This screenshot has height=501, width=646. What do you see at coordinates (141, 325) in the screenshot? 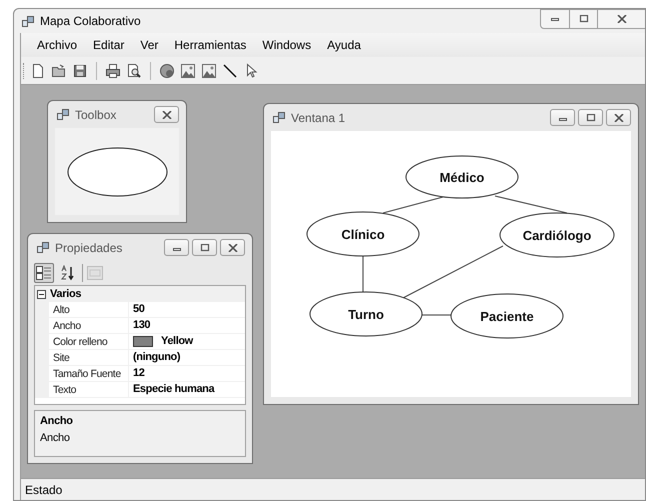
I see `property-value: 130` at bounding box center [141, 325].